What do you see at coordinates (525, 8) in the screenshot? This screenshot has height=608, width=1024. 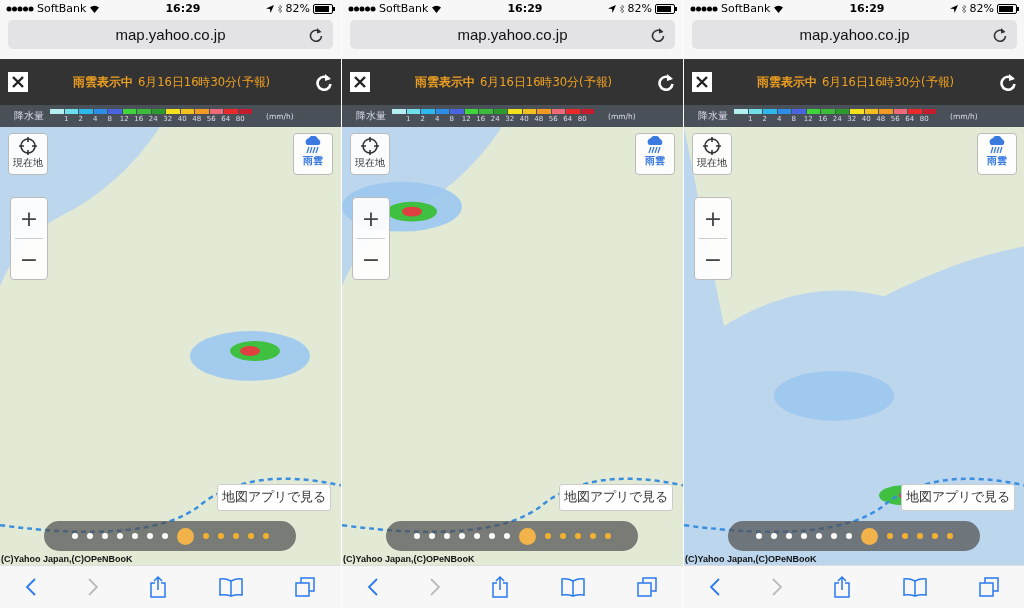 I see `clock-time: 16:29` at bounding box center [525, 8].